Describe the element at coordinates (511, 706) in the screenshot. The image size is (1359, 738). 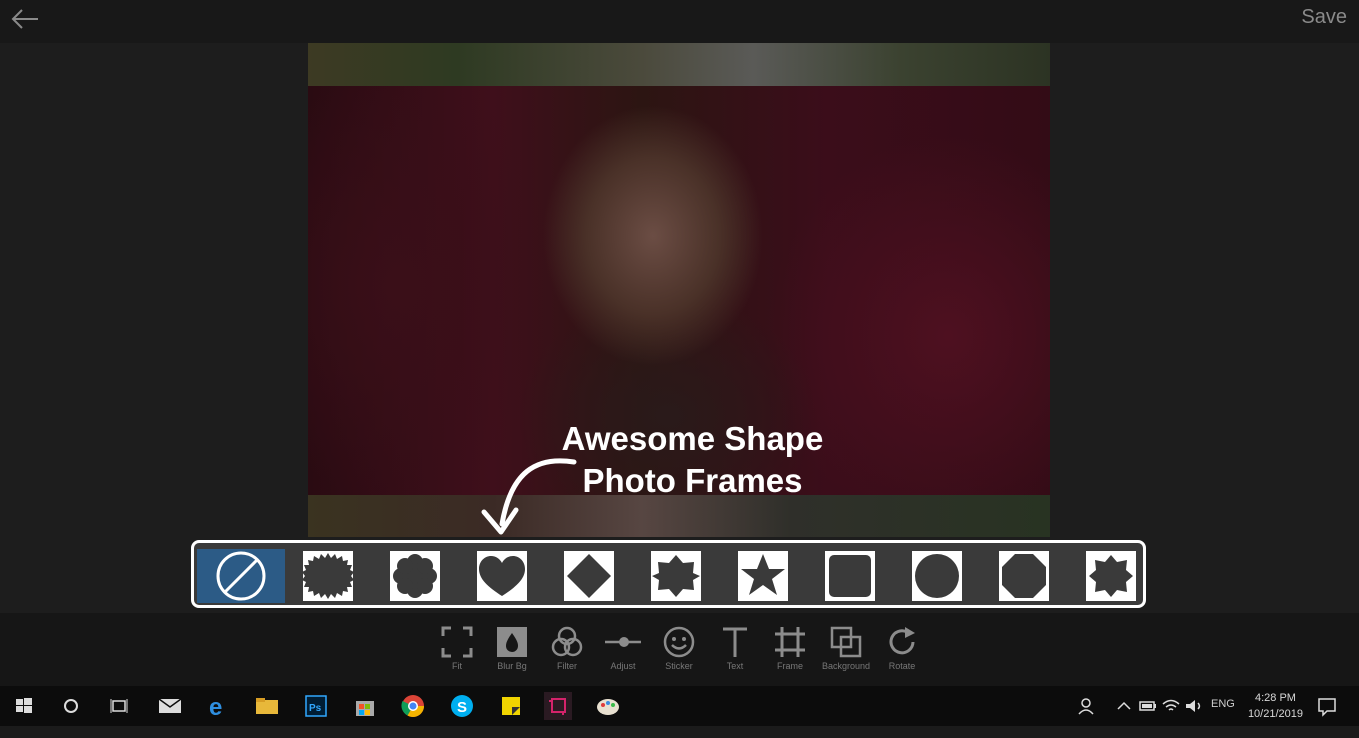
I see `sticky-notes-icon` at that location.